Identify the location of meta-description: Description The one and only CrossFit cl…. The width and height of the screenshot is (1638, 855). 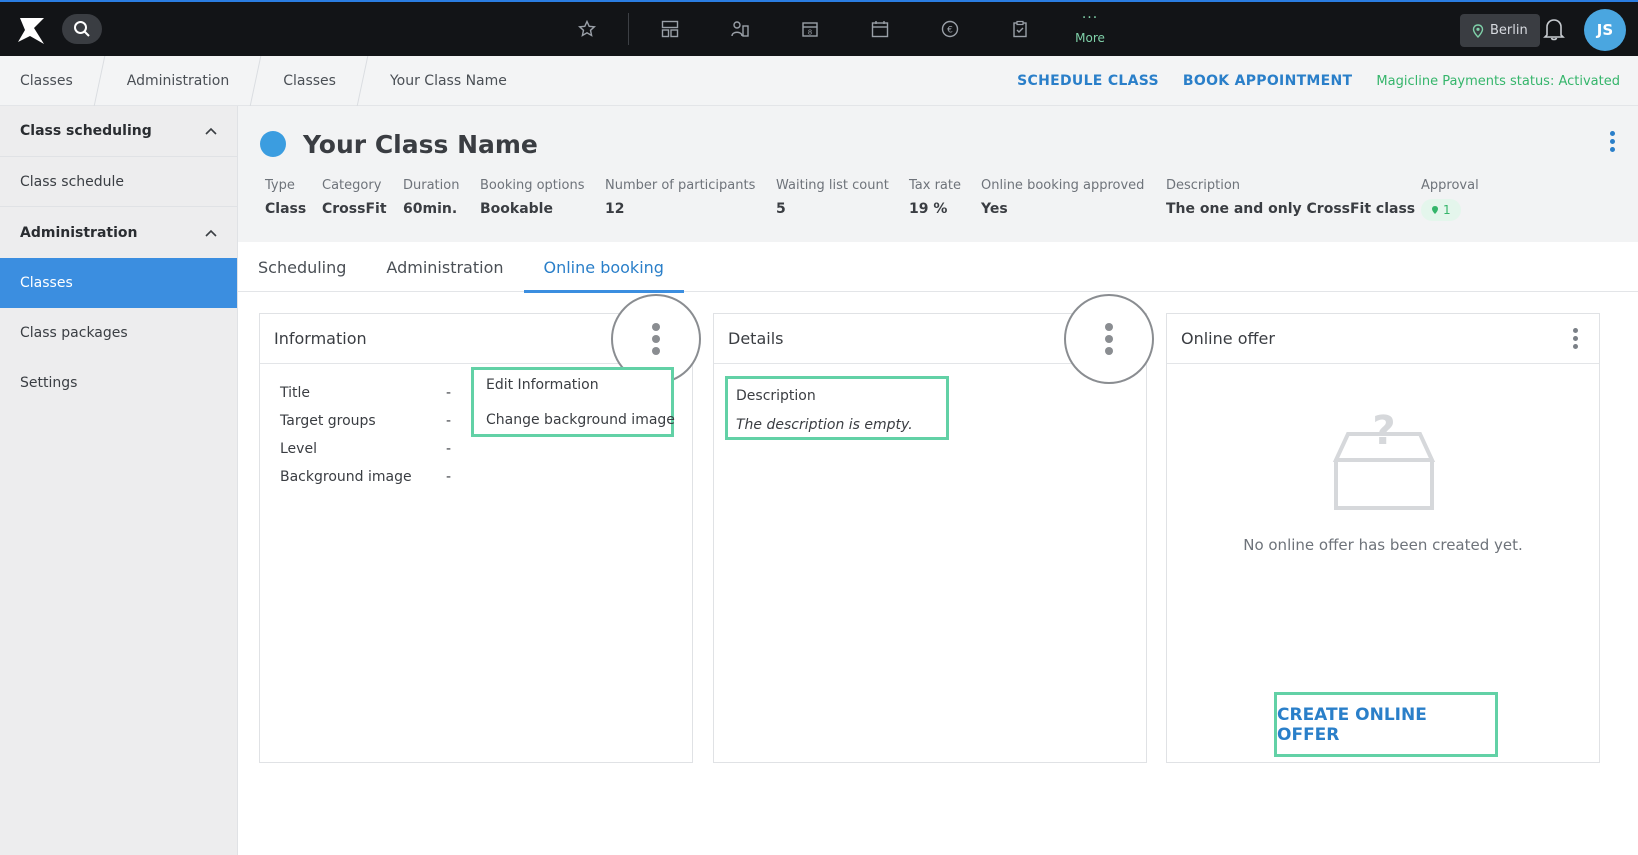
(1290, 197).